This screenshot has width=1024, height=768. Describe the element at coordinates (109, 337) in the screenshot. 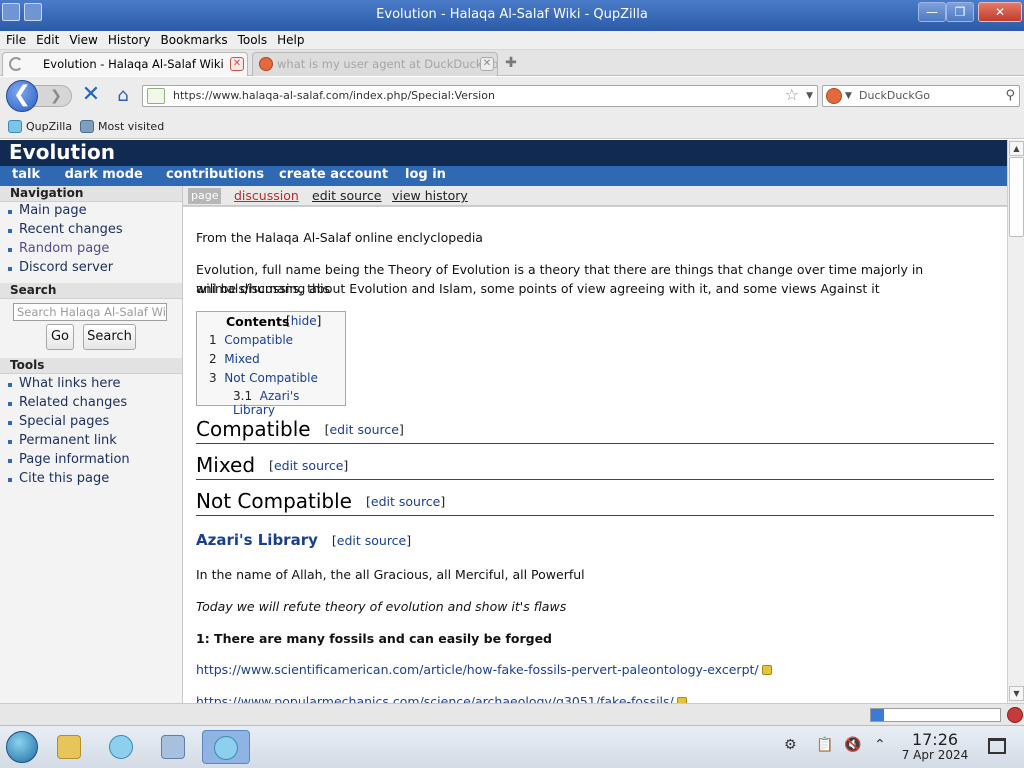

I see `search-button: Search` at that location.